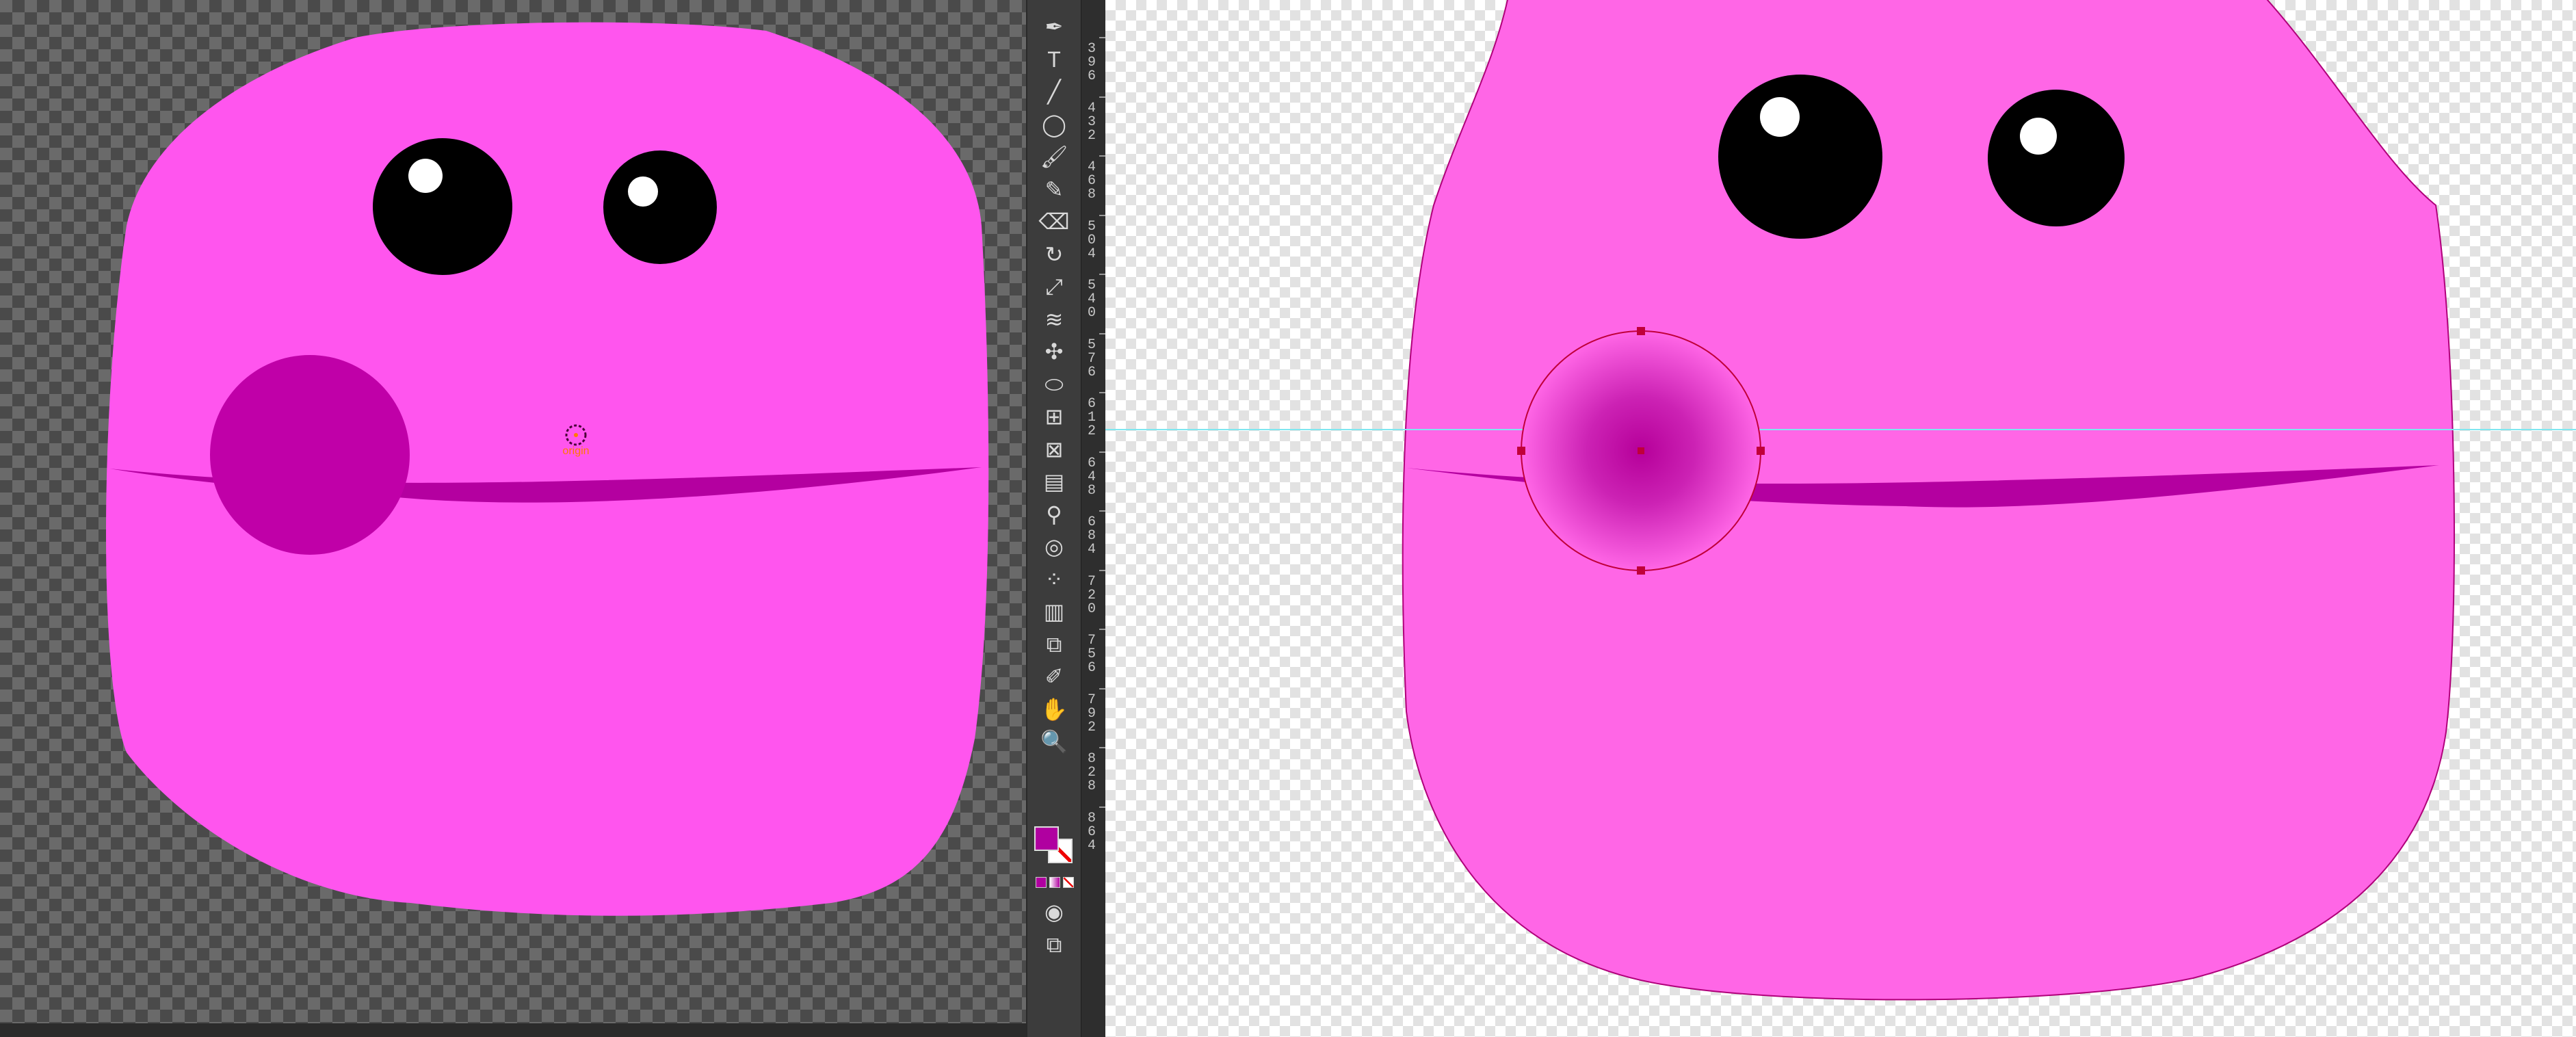  I want to click on puppet-warp-tool-icon: ✣, so click(1054, 351).